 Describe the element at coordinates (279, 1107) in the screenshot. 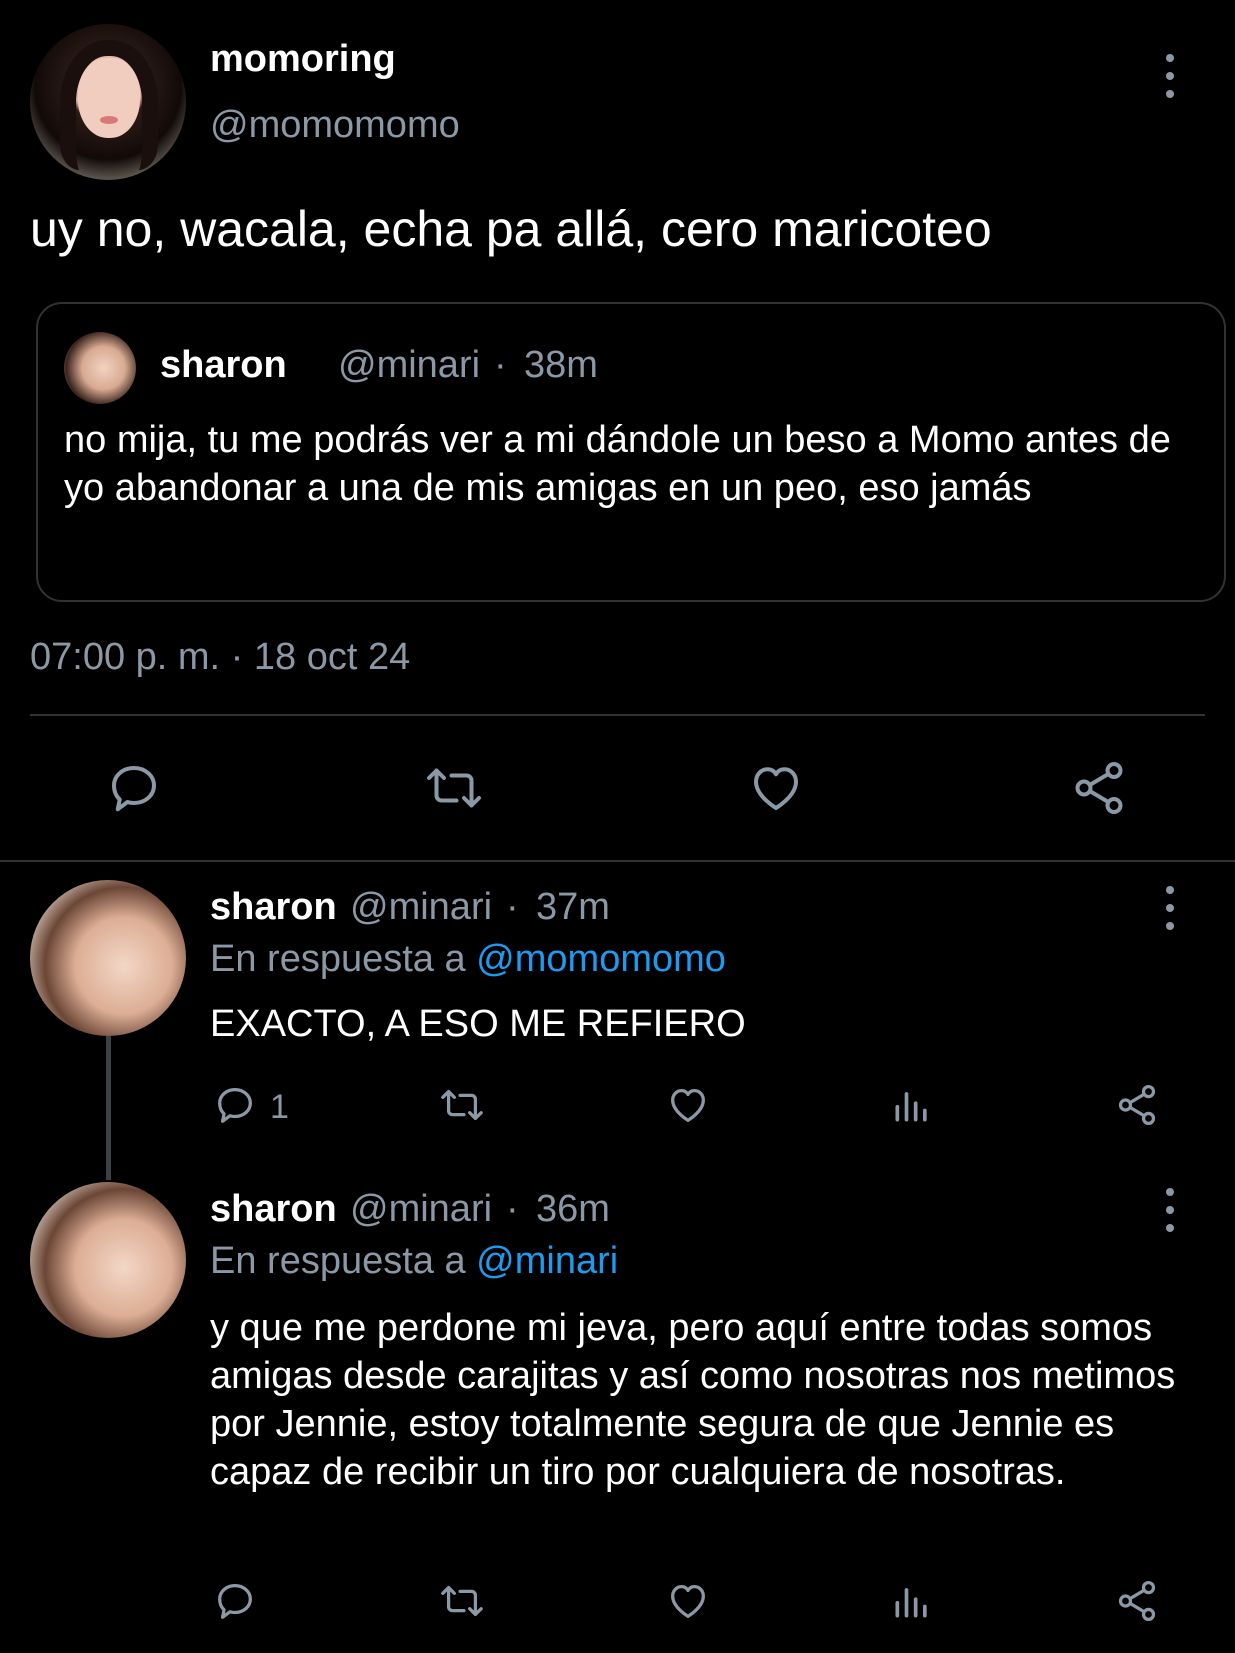

I see `reply-count: 1` at that location.